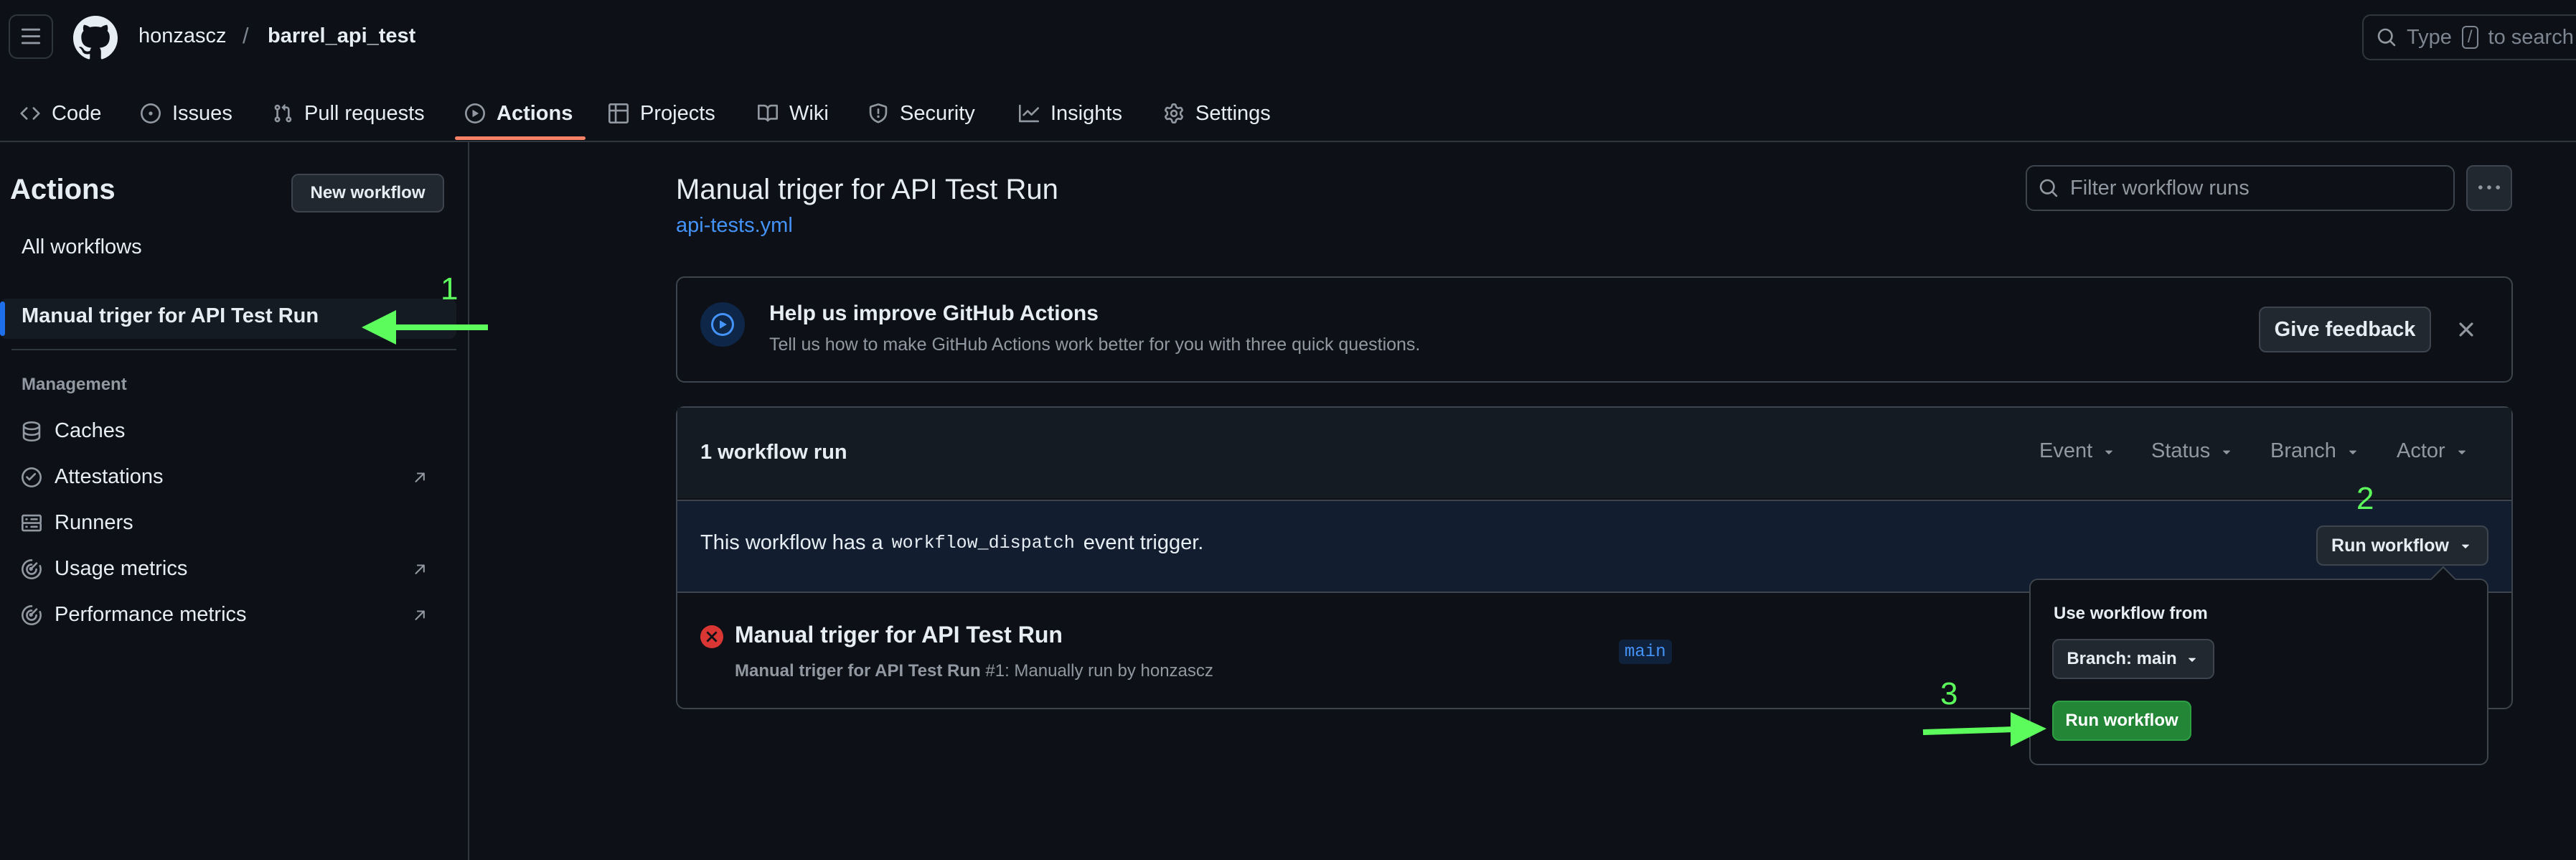 This screenshot has width=2576, height=860. I want to click on search-shortcut-key: /, so click(2469, 37).